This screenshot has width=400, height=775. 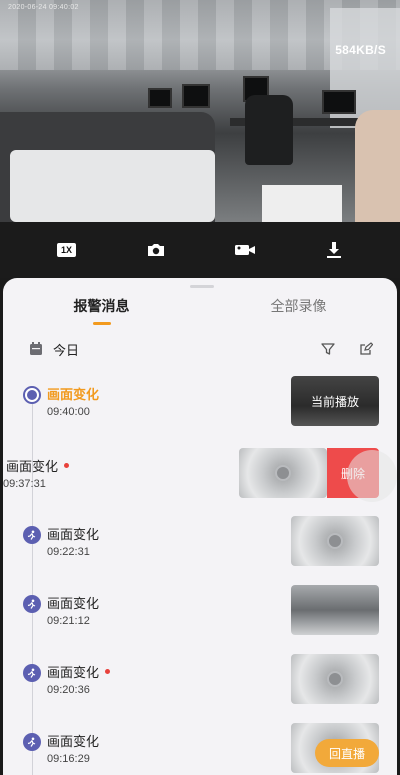 I want to click on edit-button, so click(x=366, y=349).